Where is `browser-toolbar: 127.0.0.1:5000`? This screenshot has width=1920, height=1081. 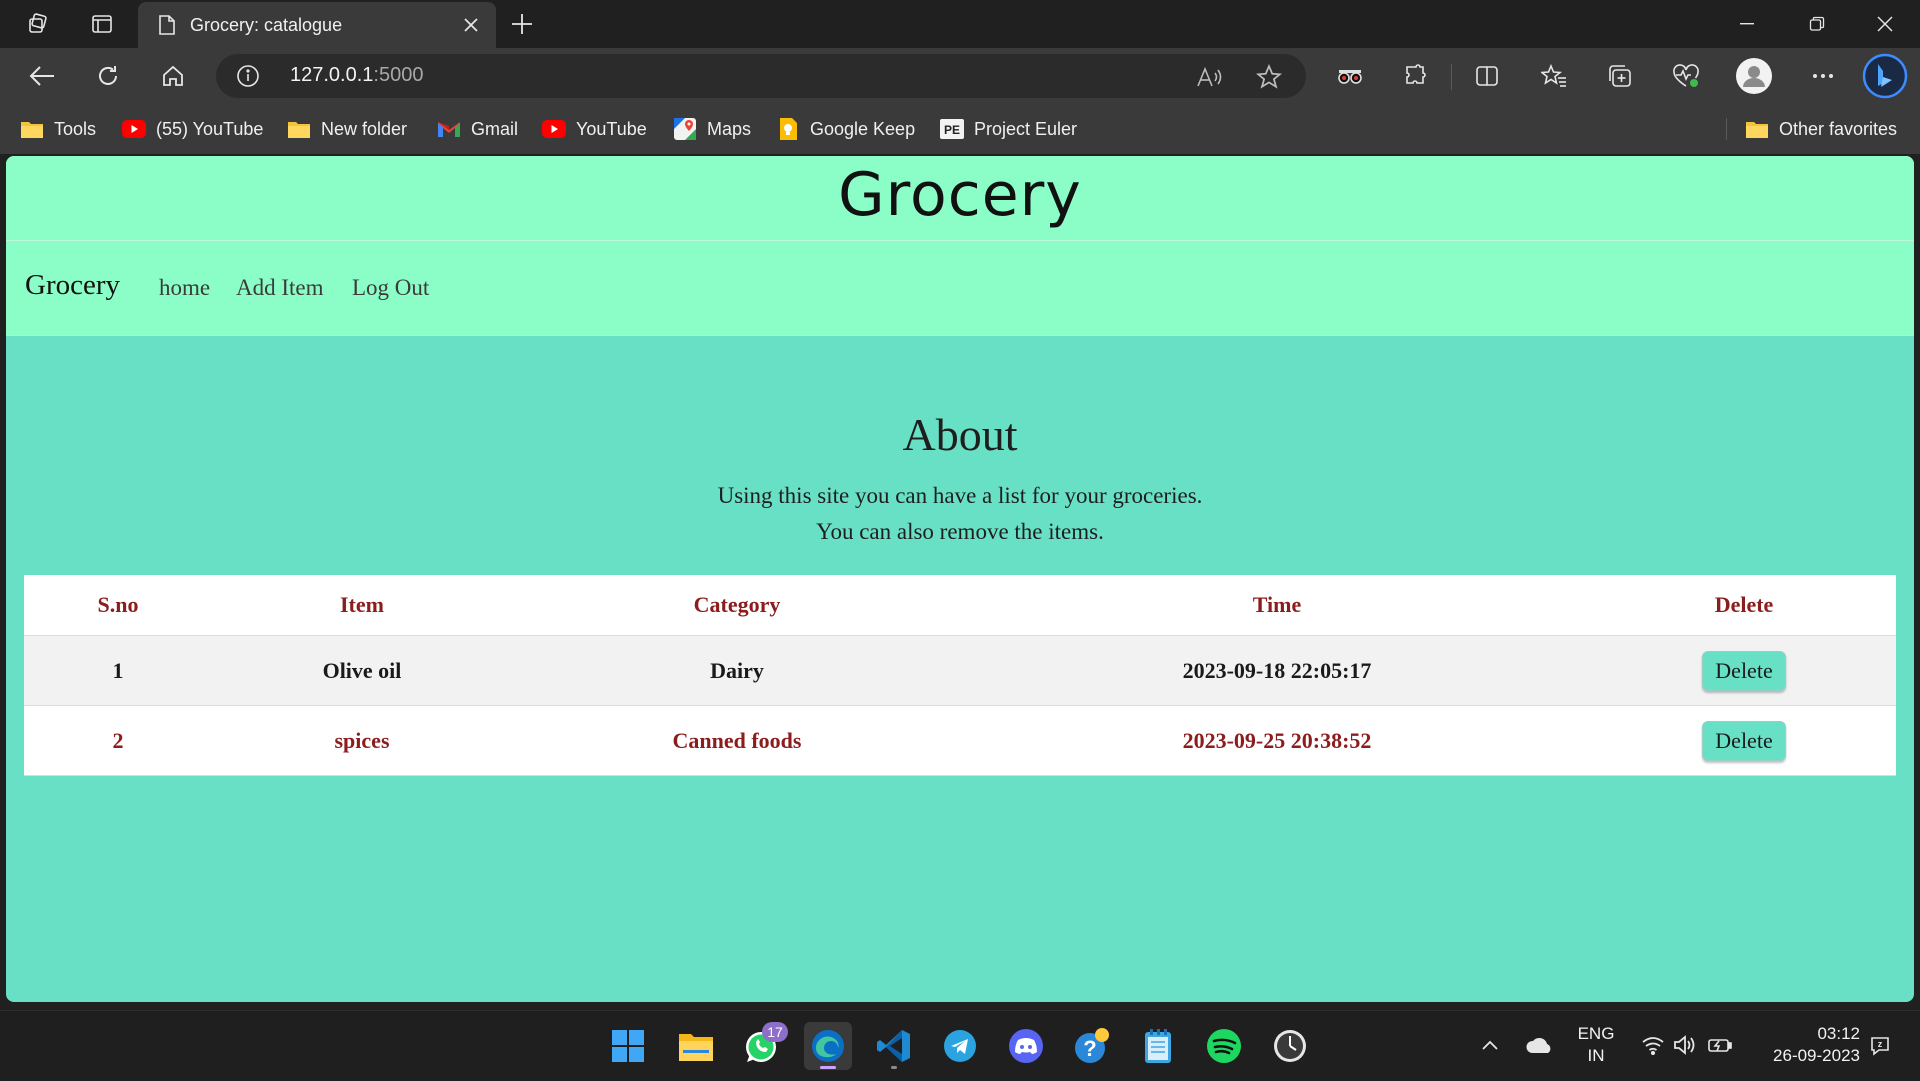
browser-toolbar: 127.0.0.1:5000 is located at coordinates (960, 76).